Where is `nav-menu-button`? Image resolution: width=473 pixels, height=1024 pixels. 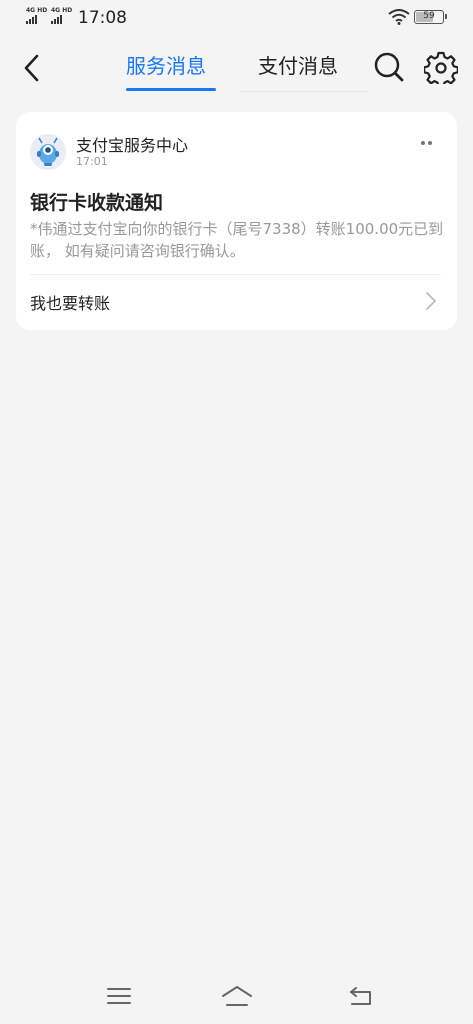
nav-menu-button is located at coordinates (119, 996).